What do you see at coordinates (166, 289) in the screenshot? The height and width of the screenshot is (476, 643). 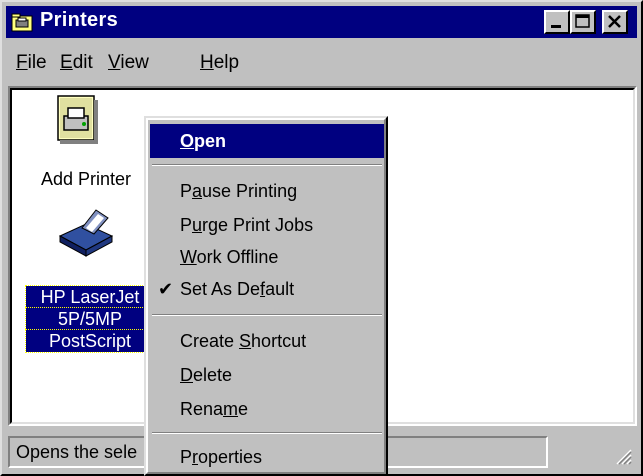 I see `checkmark-icon: ✔` at bounding box center [166, 289].